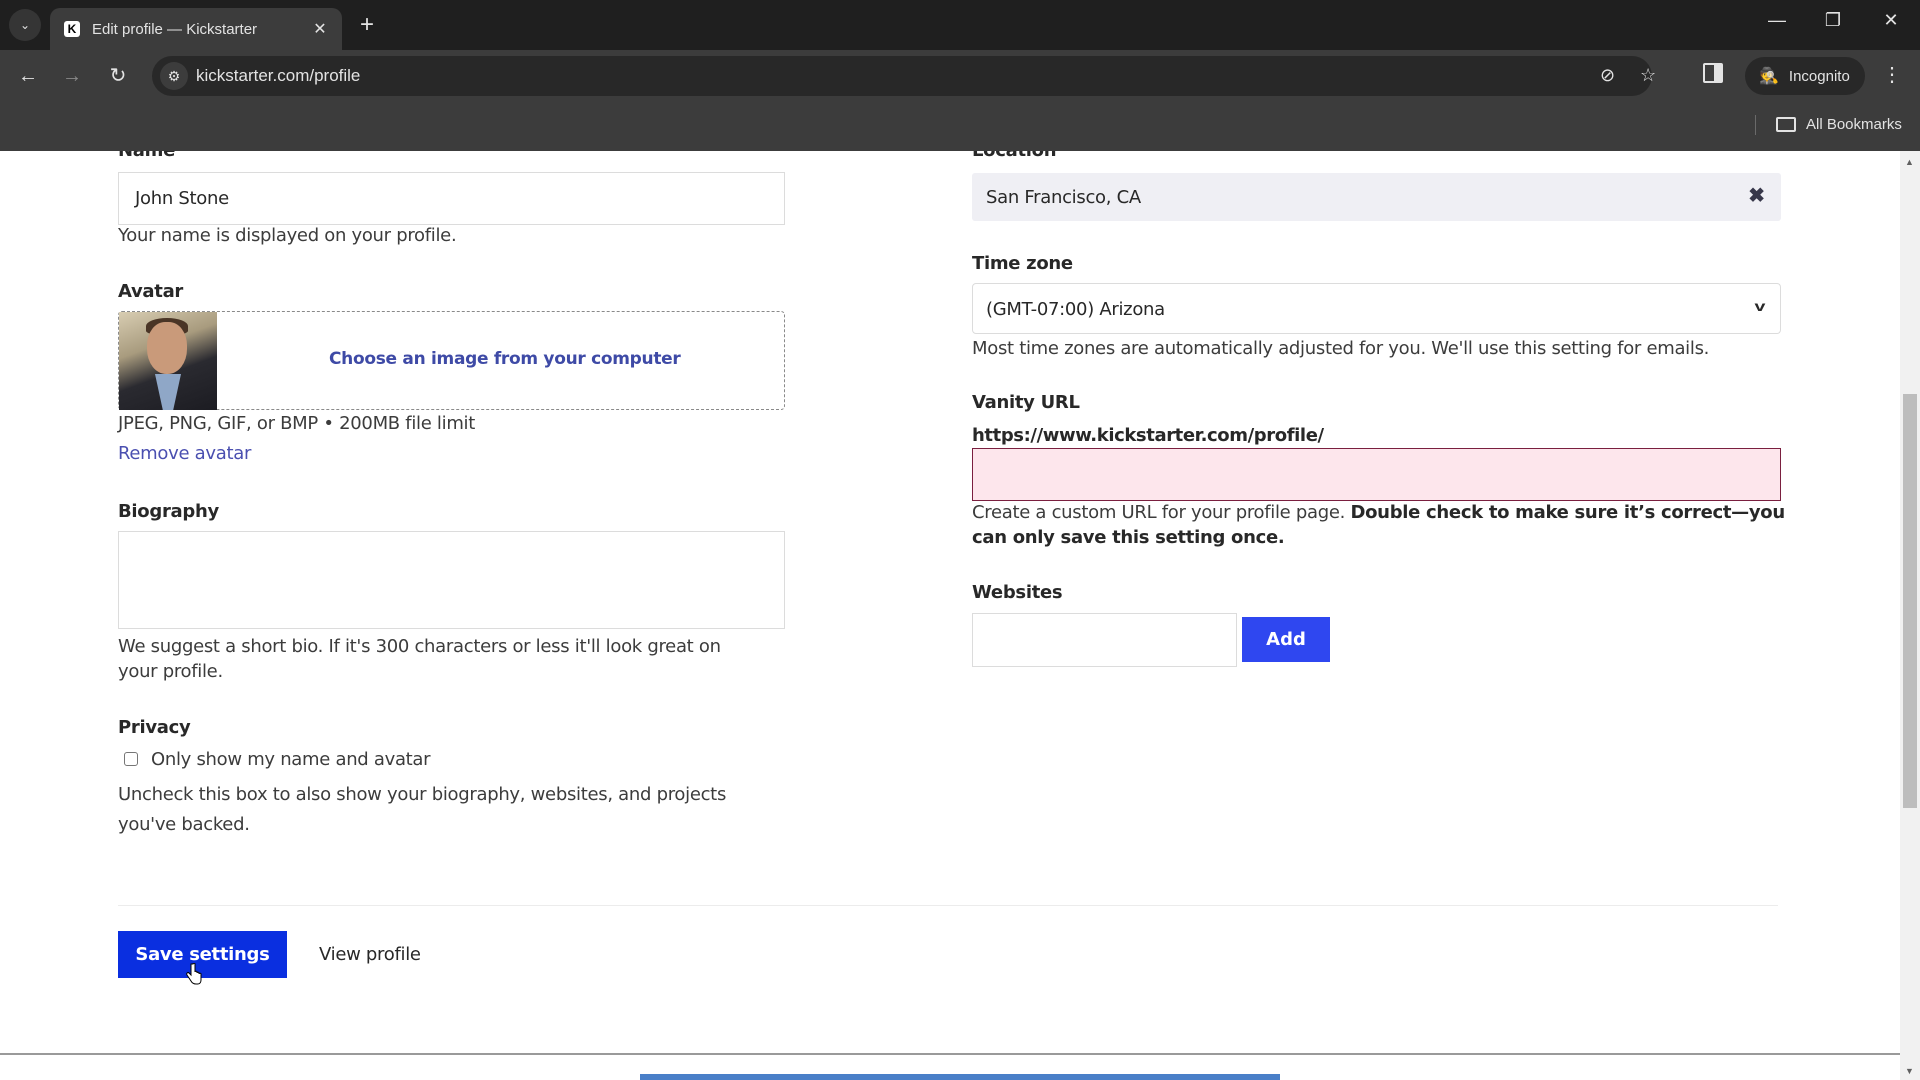 The width and height of the screenshot is (1920, 1080). I want to click on avatar-image, so click(168, 361).